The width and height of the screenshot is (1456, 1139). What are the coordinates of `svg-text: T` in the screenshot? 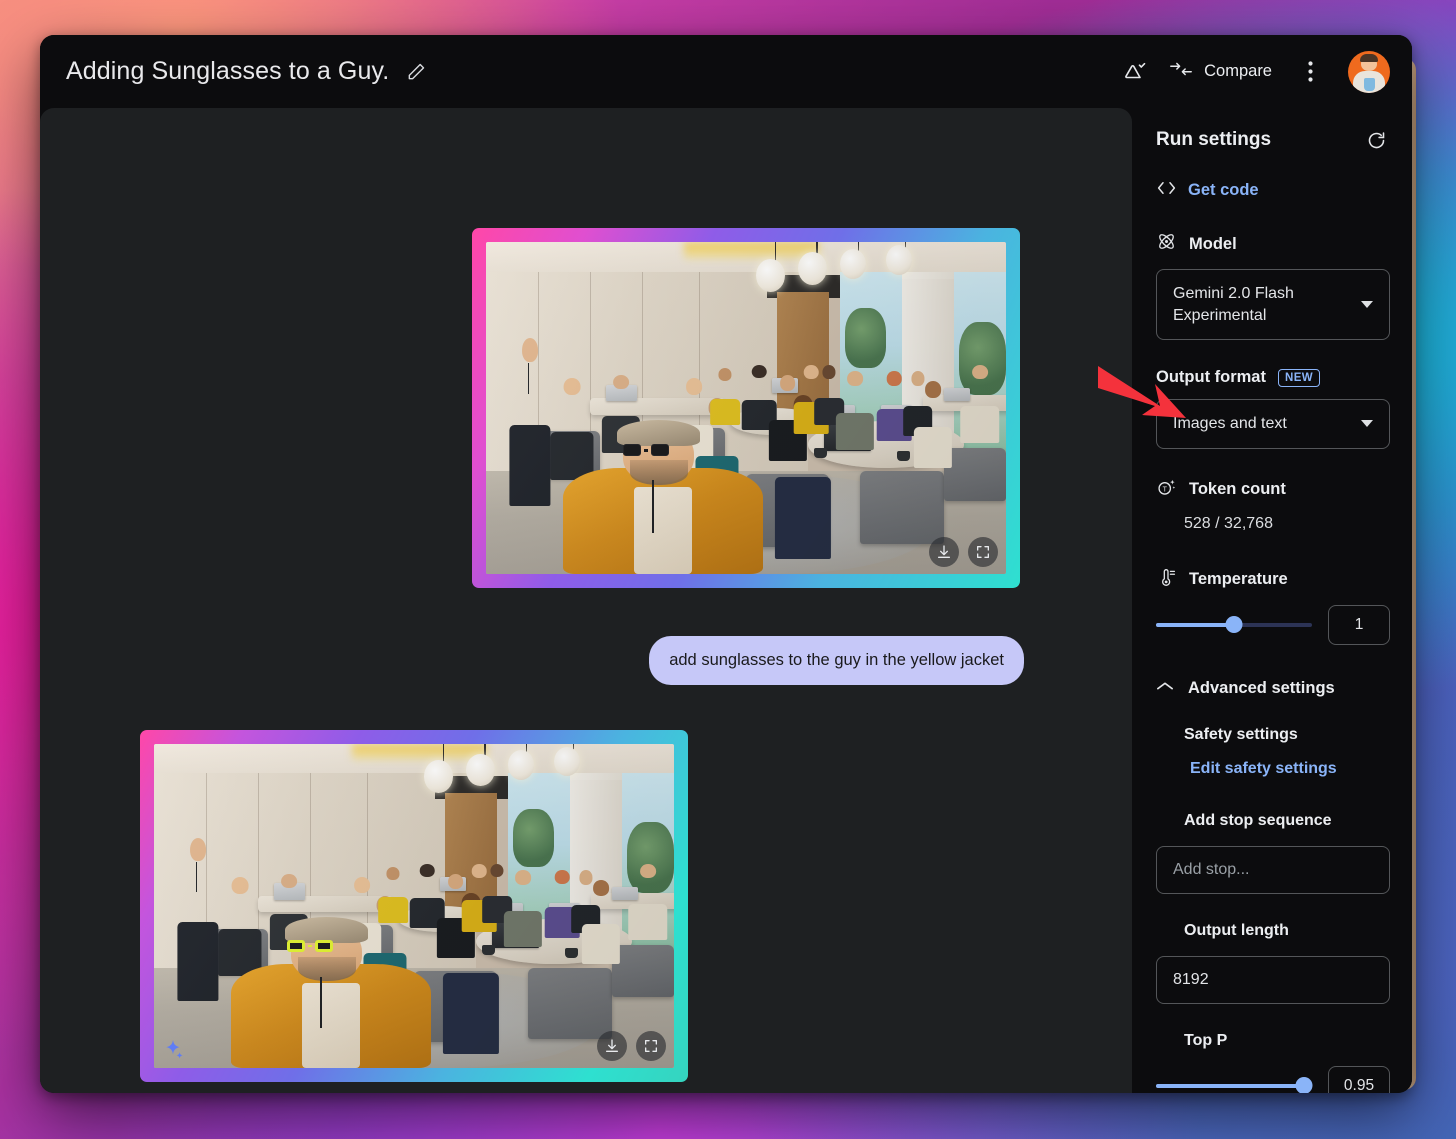 It's located at (1165, 489).